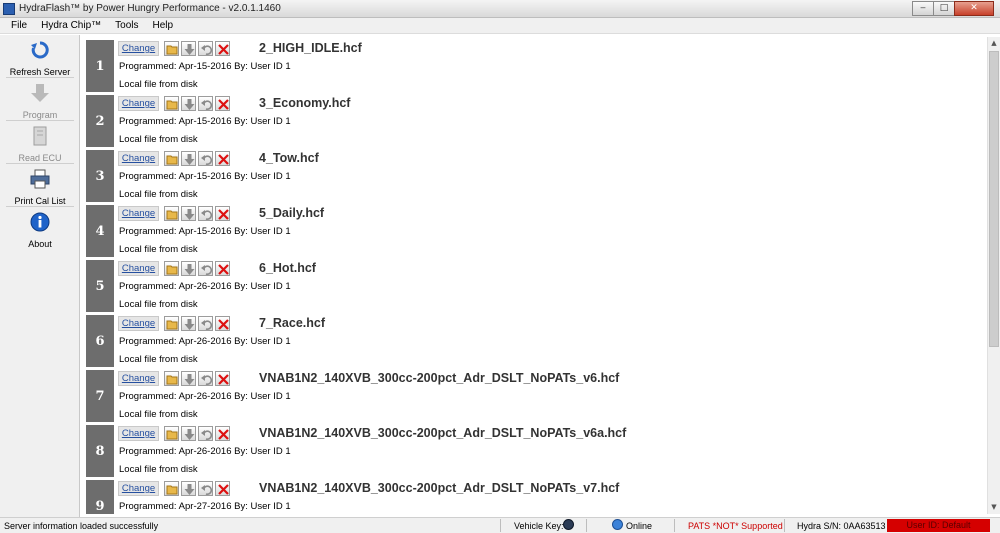 The width and height of the screenshot is (1000, 533). What do you see at coordinates (40, 100) in the screenshot?
I see `program-button: Program` at bounding box center [40, 100].